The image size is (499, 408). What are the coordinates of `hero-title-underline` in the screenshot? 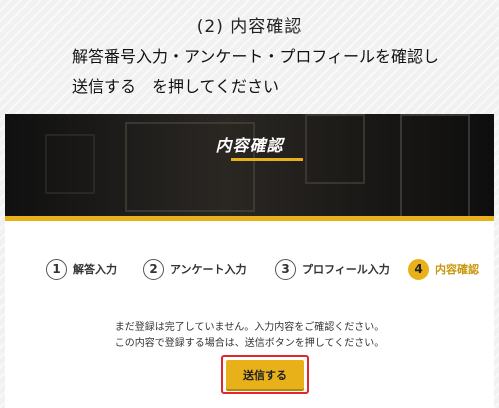 It's located at (267, 159).